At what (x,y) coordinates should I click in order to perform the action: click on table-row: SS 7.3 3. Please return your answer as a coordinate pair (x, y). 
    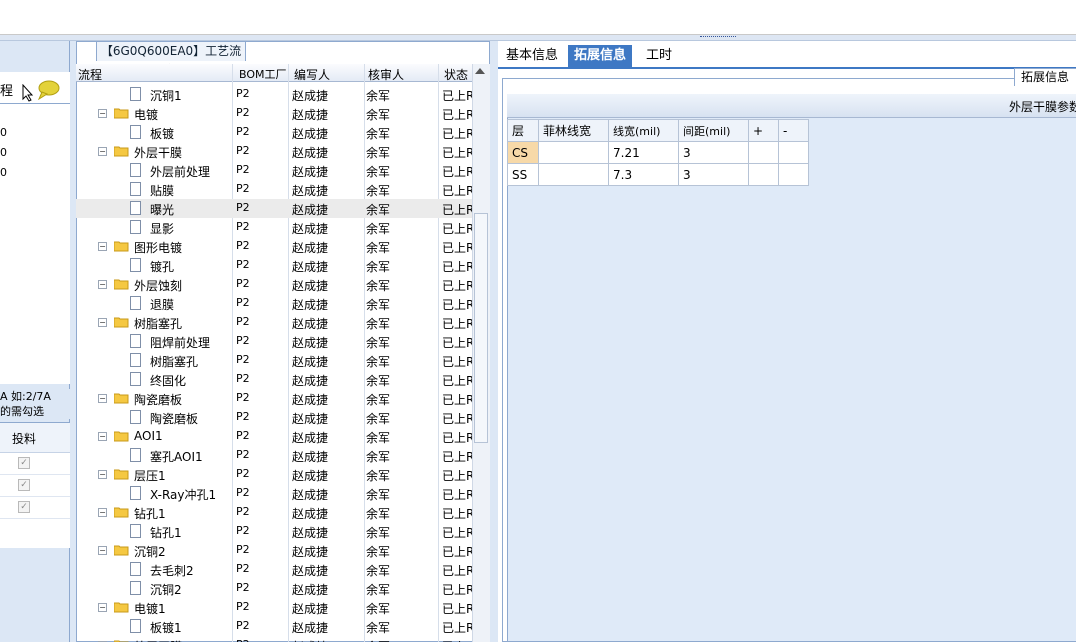
    Looking at the image, I should click on (658, 174).